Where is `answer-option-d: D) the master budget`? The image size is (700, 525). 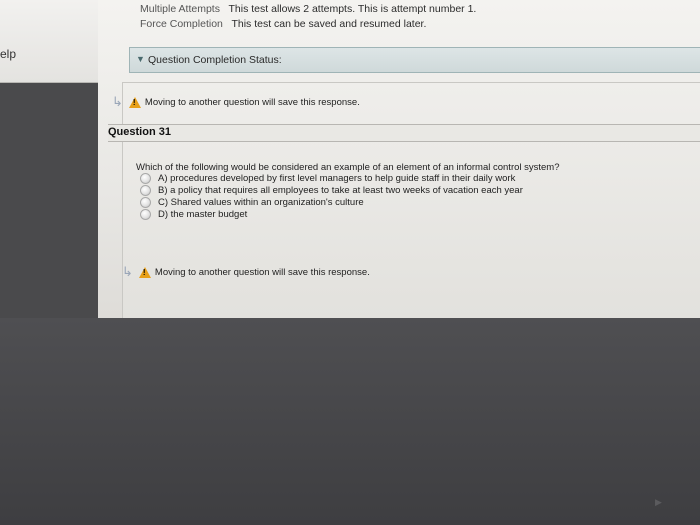
answer-option-d: D) the master budget is located at coordinates (193, 214).